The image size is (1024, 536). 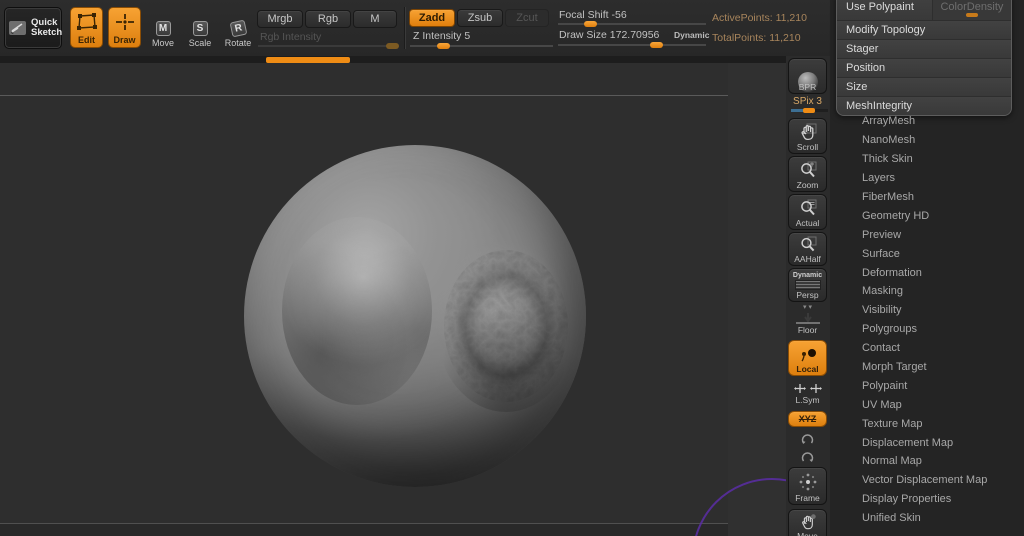 I want to click on shelf-move-button: Move, so click(x=807, y=522).